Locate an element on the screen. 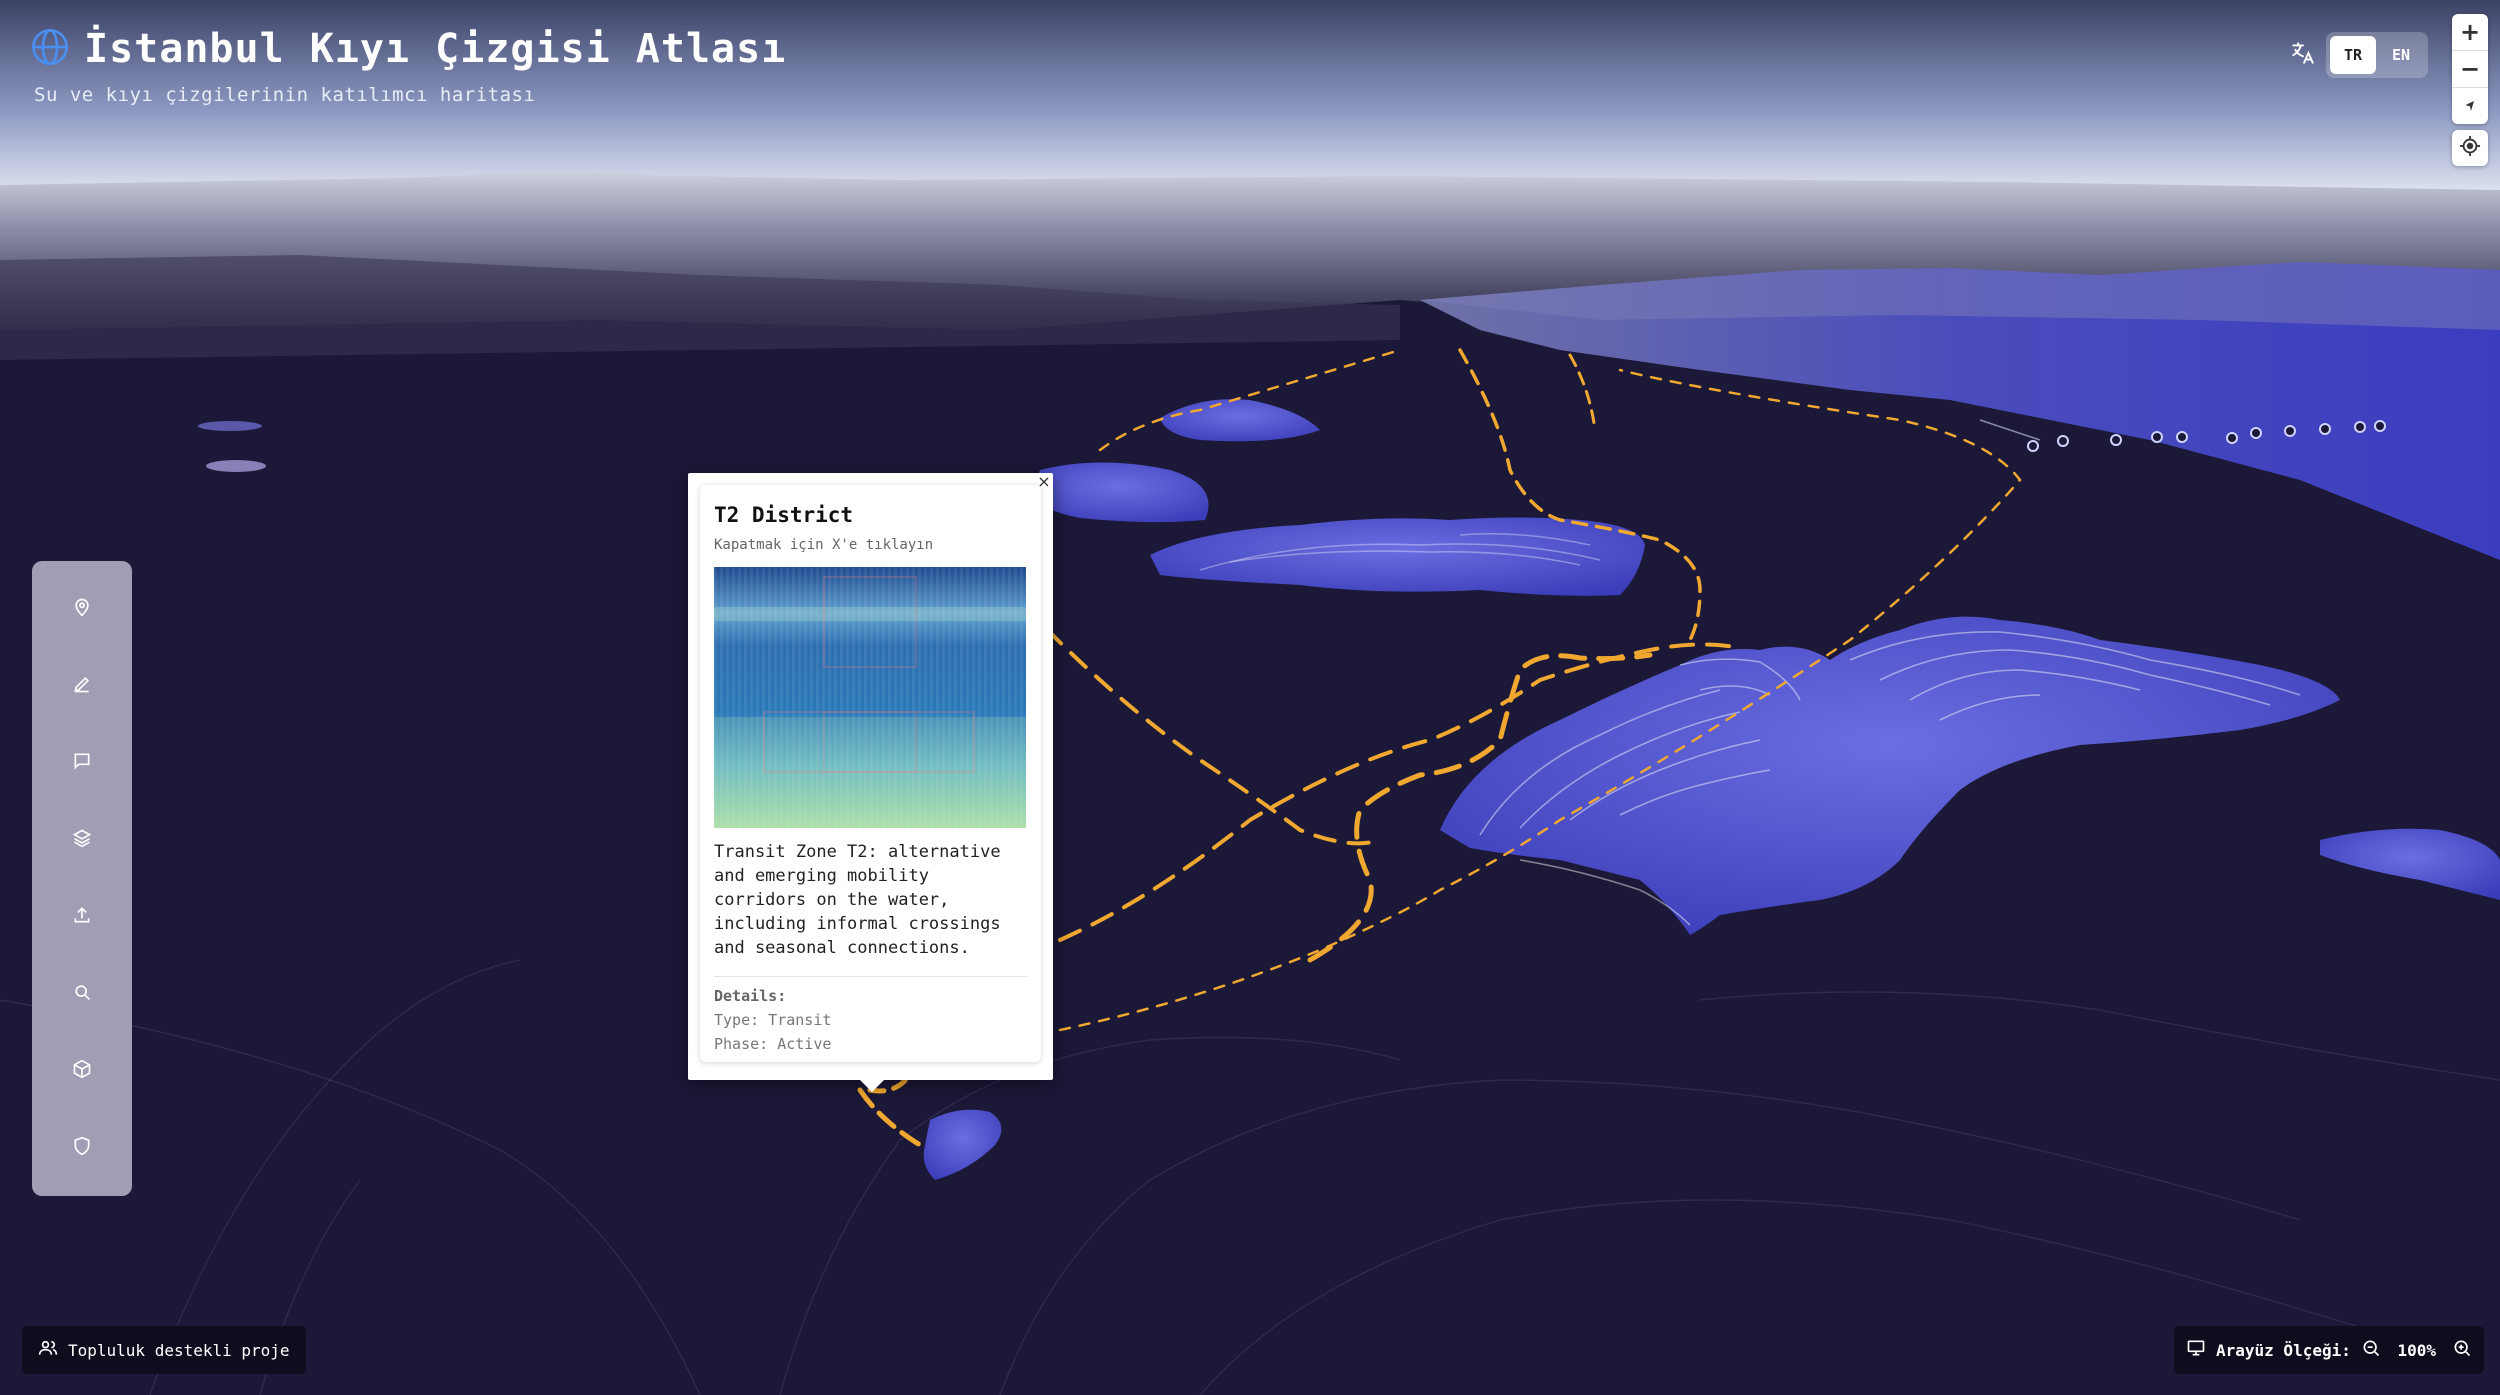 The width and height of the screenshot is (2500, 1395). tool-draw is located at coordinates (82, 686).